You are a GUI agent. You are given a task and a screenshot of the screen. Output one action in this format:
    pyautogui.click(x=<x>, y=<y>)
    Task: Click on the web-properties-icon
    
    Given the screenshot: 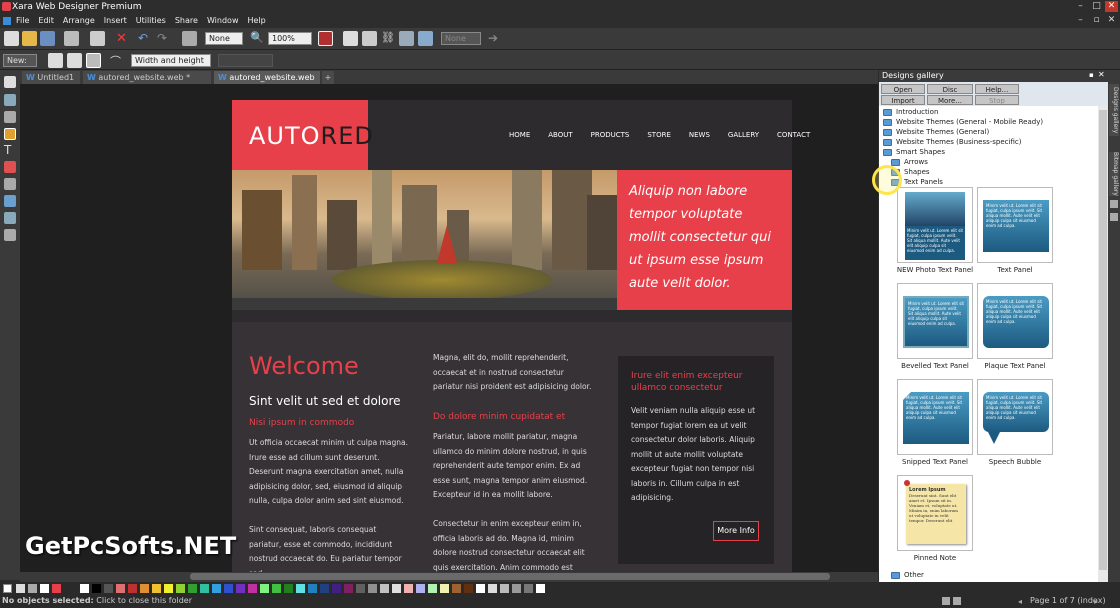 What is the action you would take?
    pyautogui.click(x=369, y=38)
    